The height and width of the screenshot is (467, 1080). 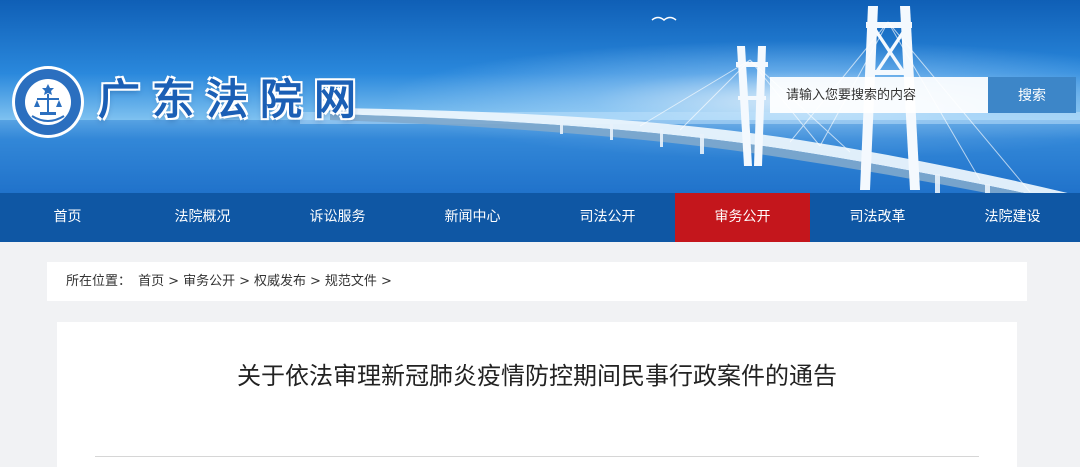 I want to click on nav-item-judicial-openness: 司法公开, so click(x=607, y=217).